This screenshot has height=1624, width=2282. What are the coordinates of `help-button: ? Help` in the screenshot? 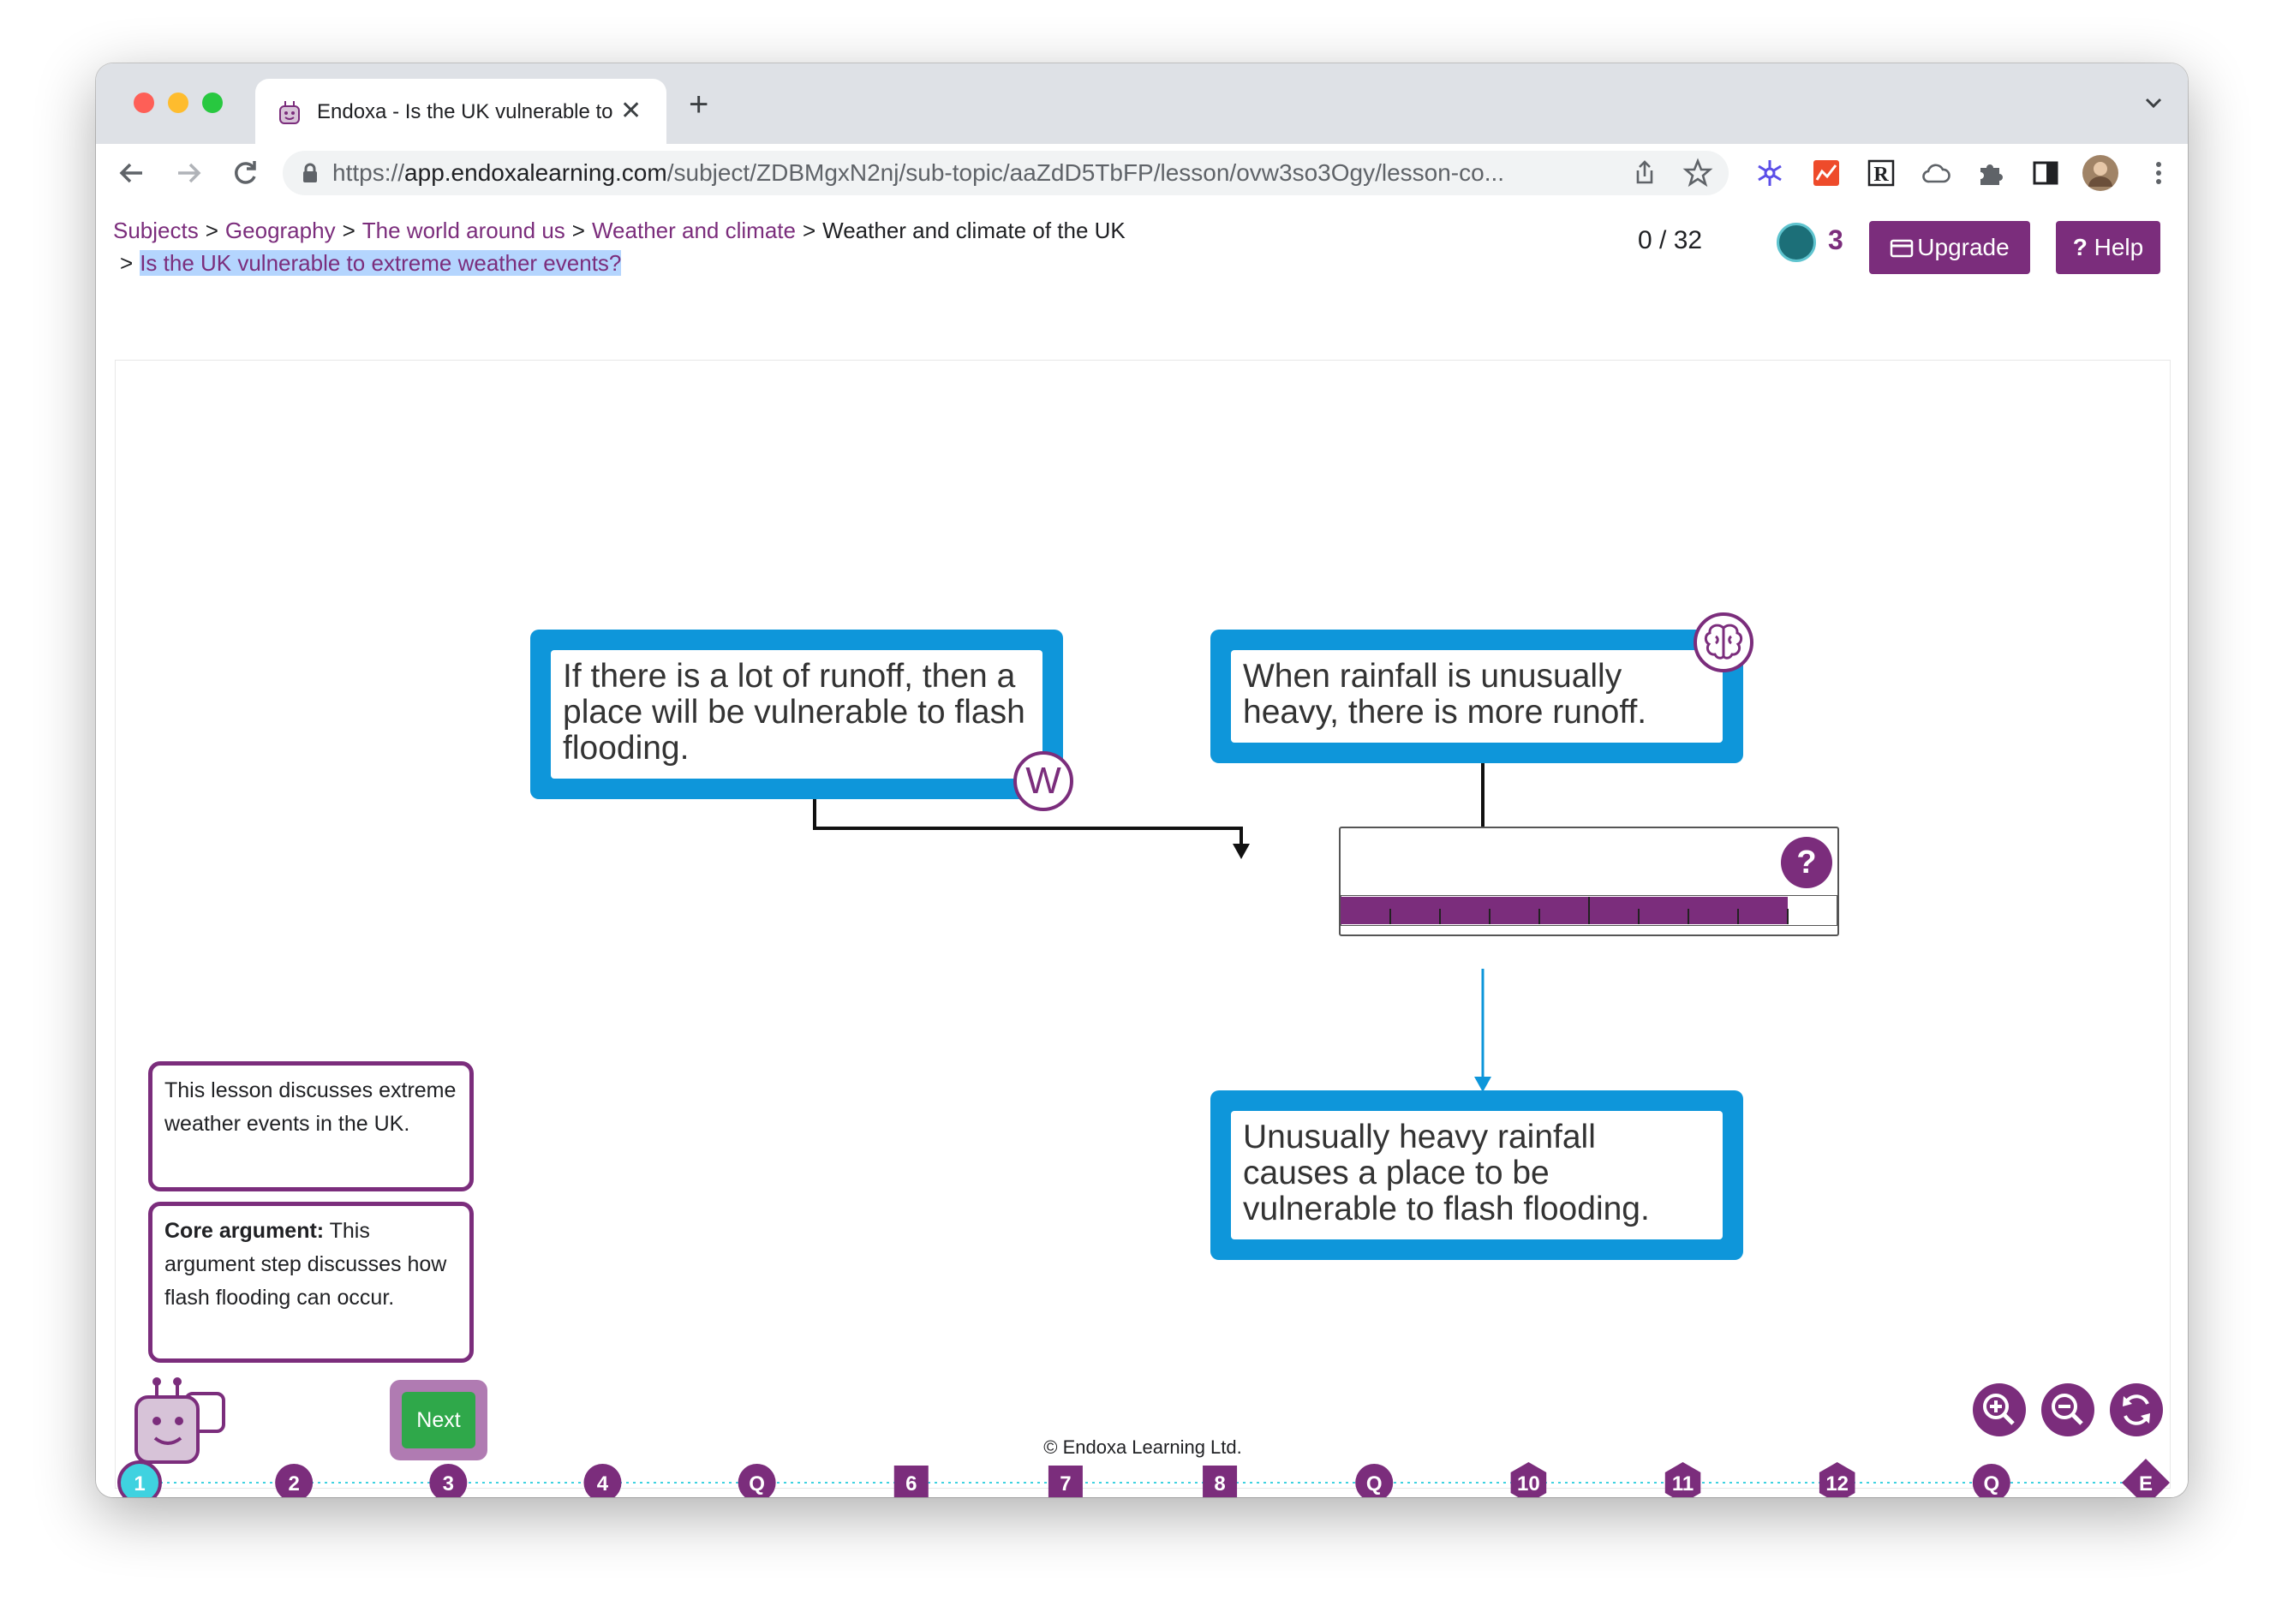 It's located at (2108, 247).